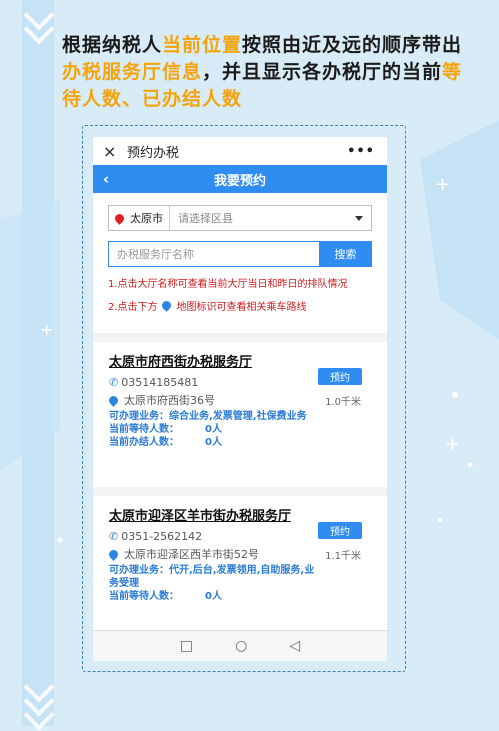 The width and height of the screenshot is (499, 731). I want to click on hall-distance: 1.0千米, so click(343, 402).